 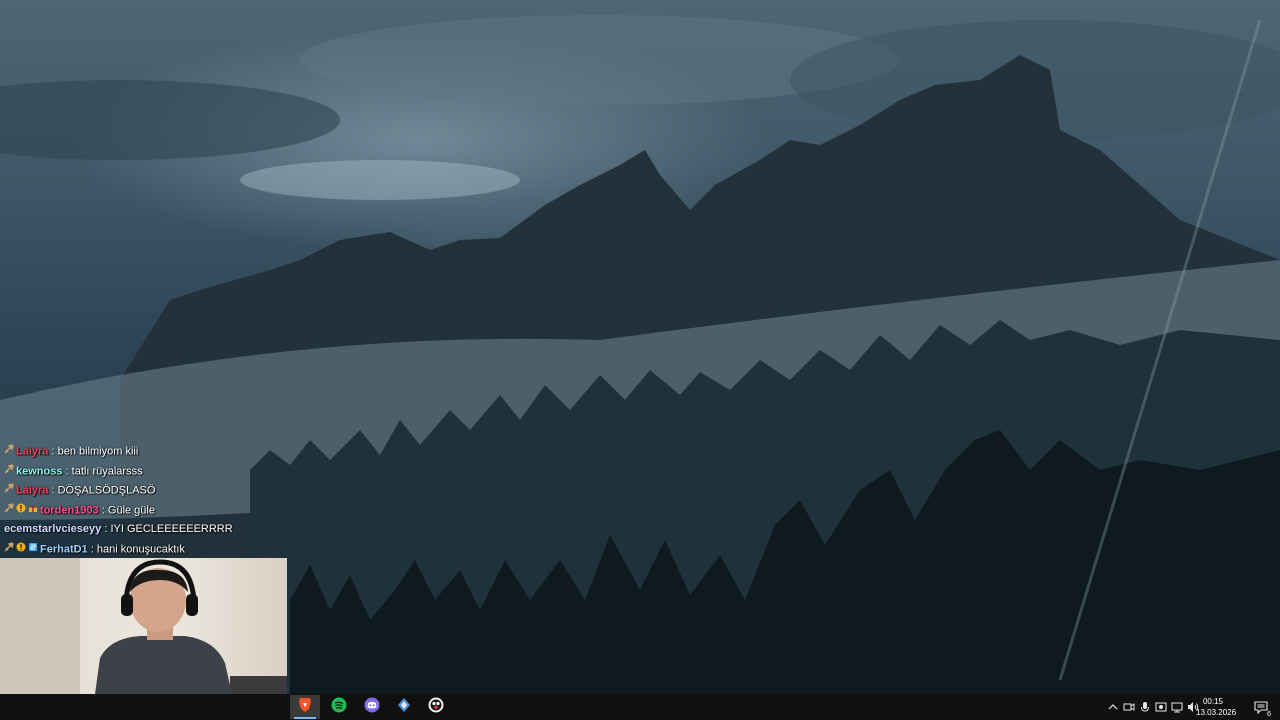 What do you see at coordinates (154, 472) in the screenshot?
I see `chat-message: kewnoss : tatlı rüyalarsss` at bounding box center [154, 472].